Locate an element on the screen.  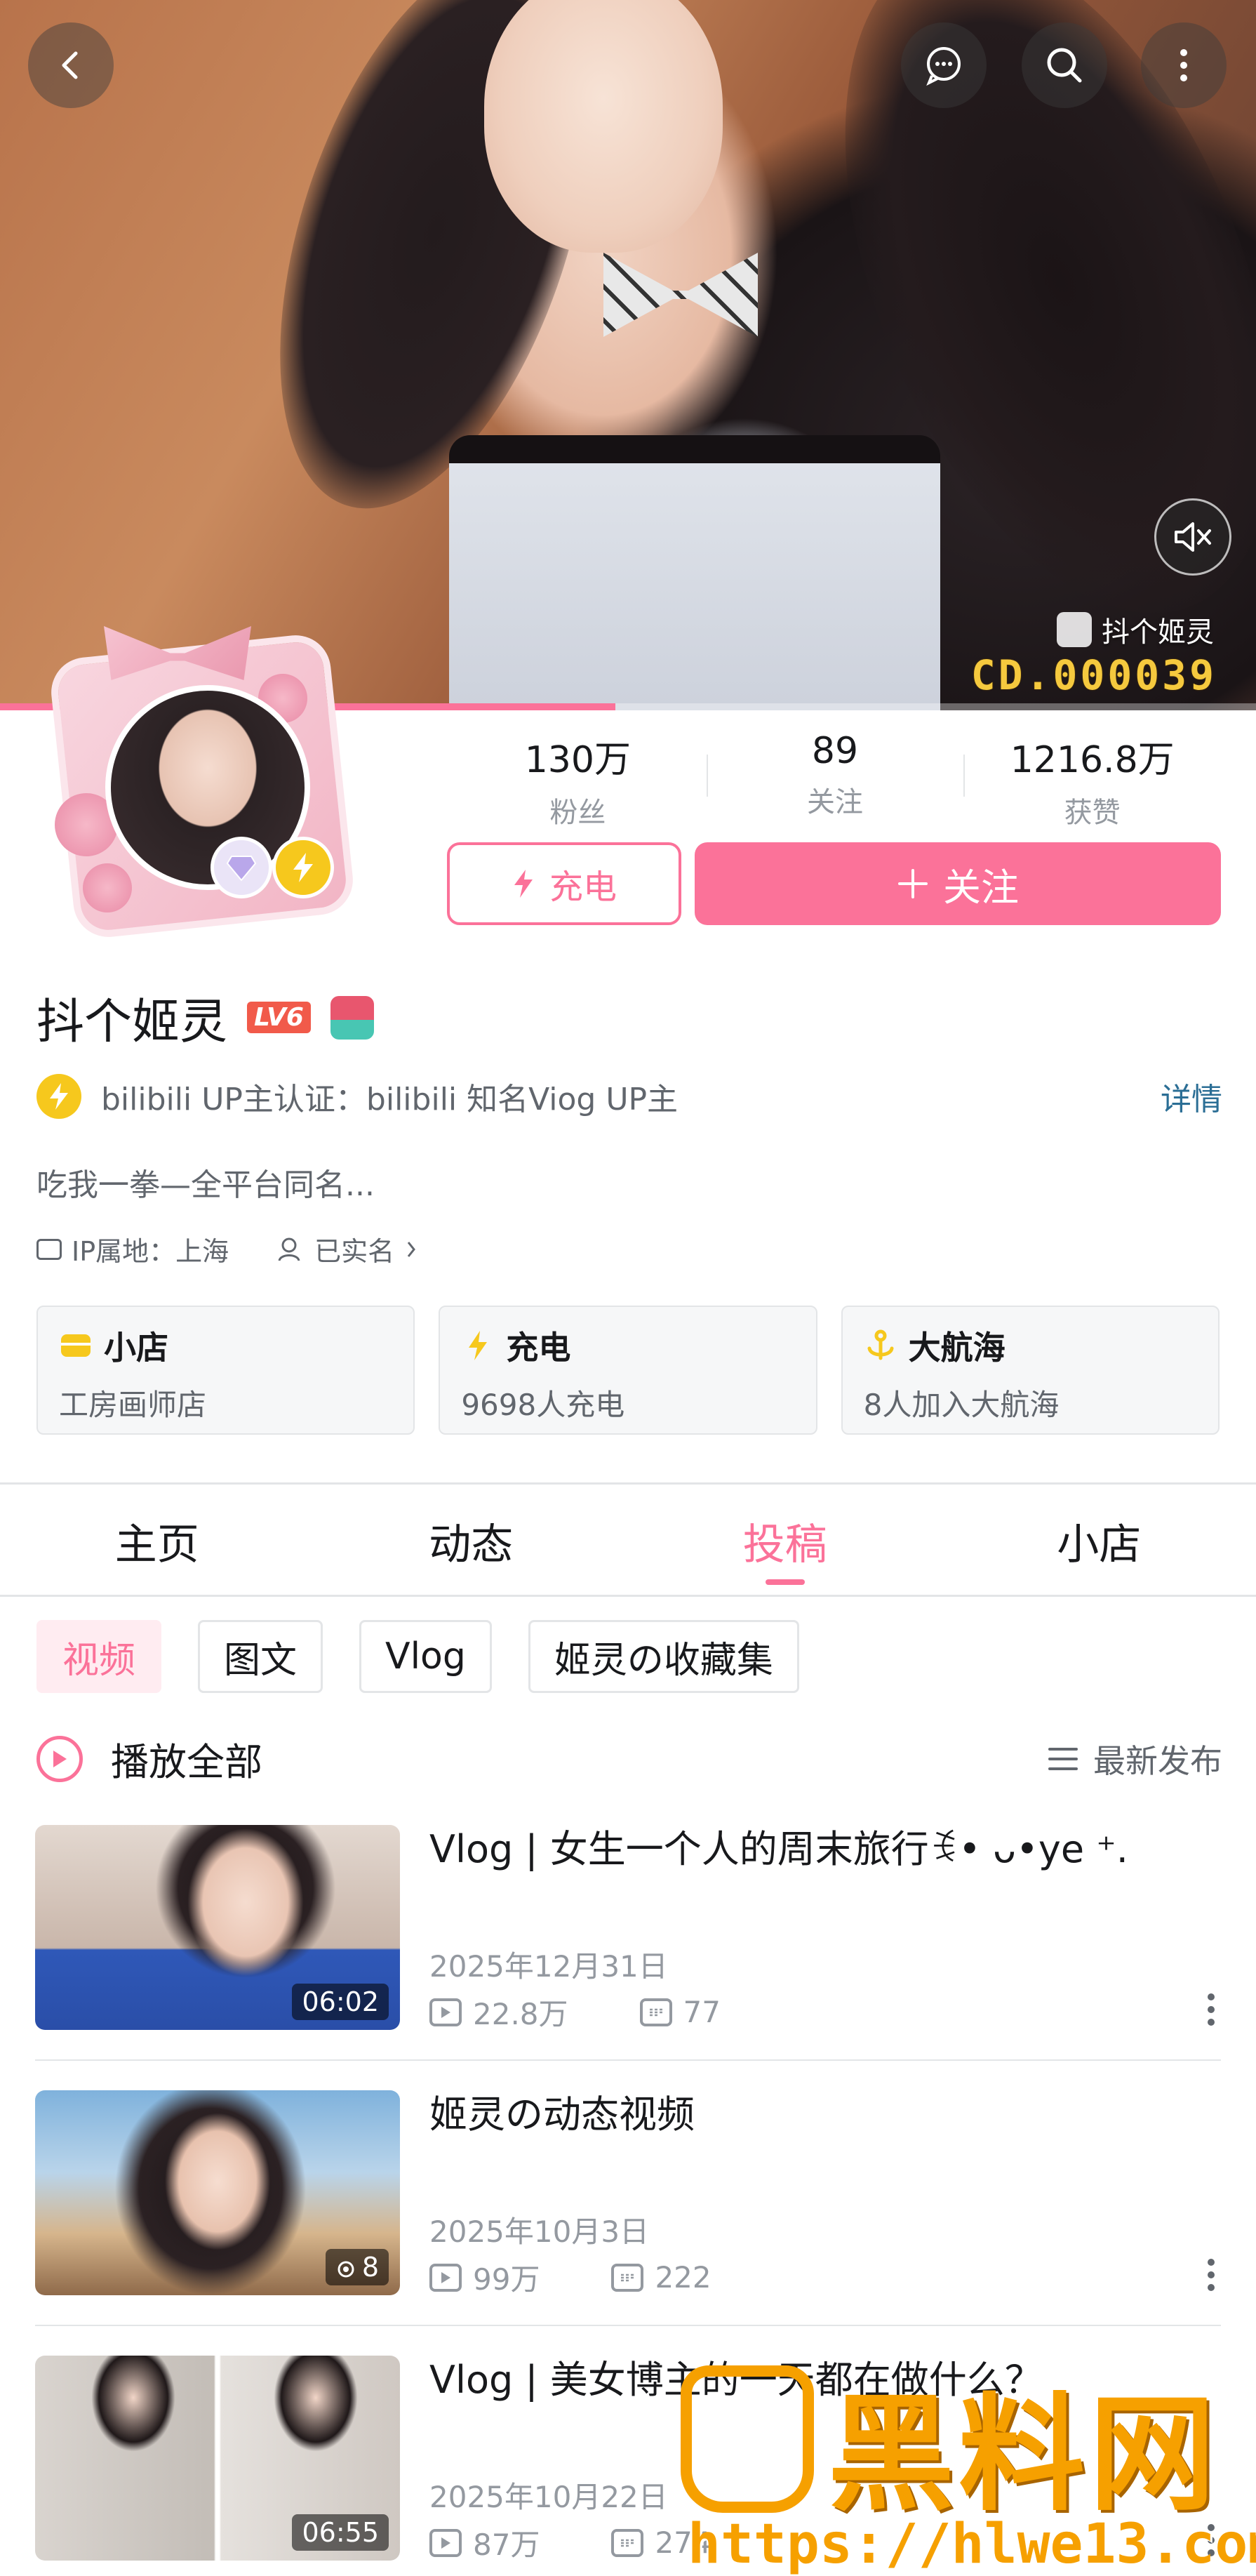
list-icon is located at coordinates (1063, 1759).